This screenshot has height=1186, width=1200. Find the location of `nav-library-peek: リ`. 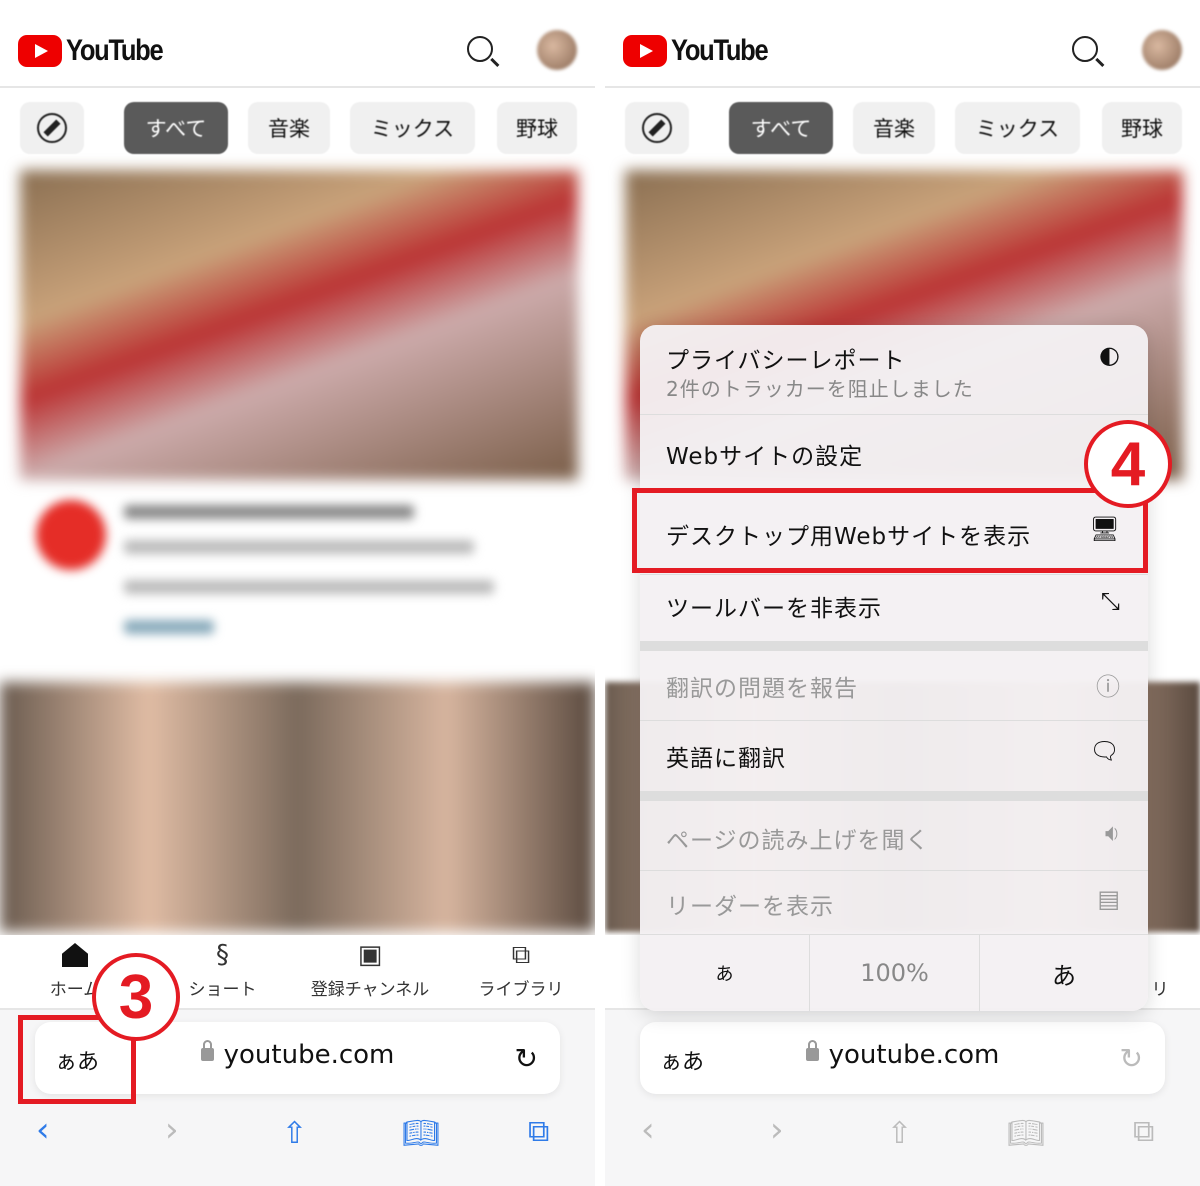

nav-library-peek: リ is located at coordinates (1160, 990).